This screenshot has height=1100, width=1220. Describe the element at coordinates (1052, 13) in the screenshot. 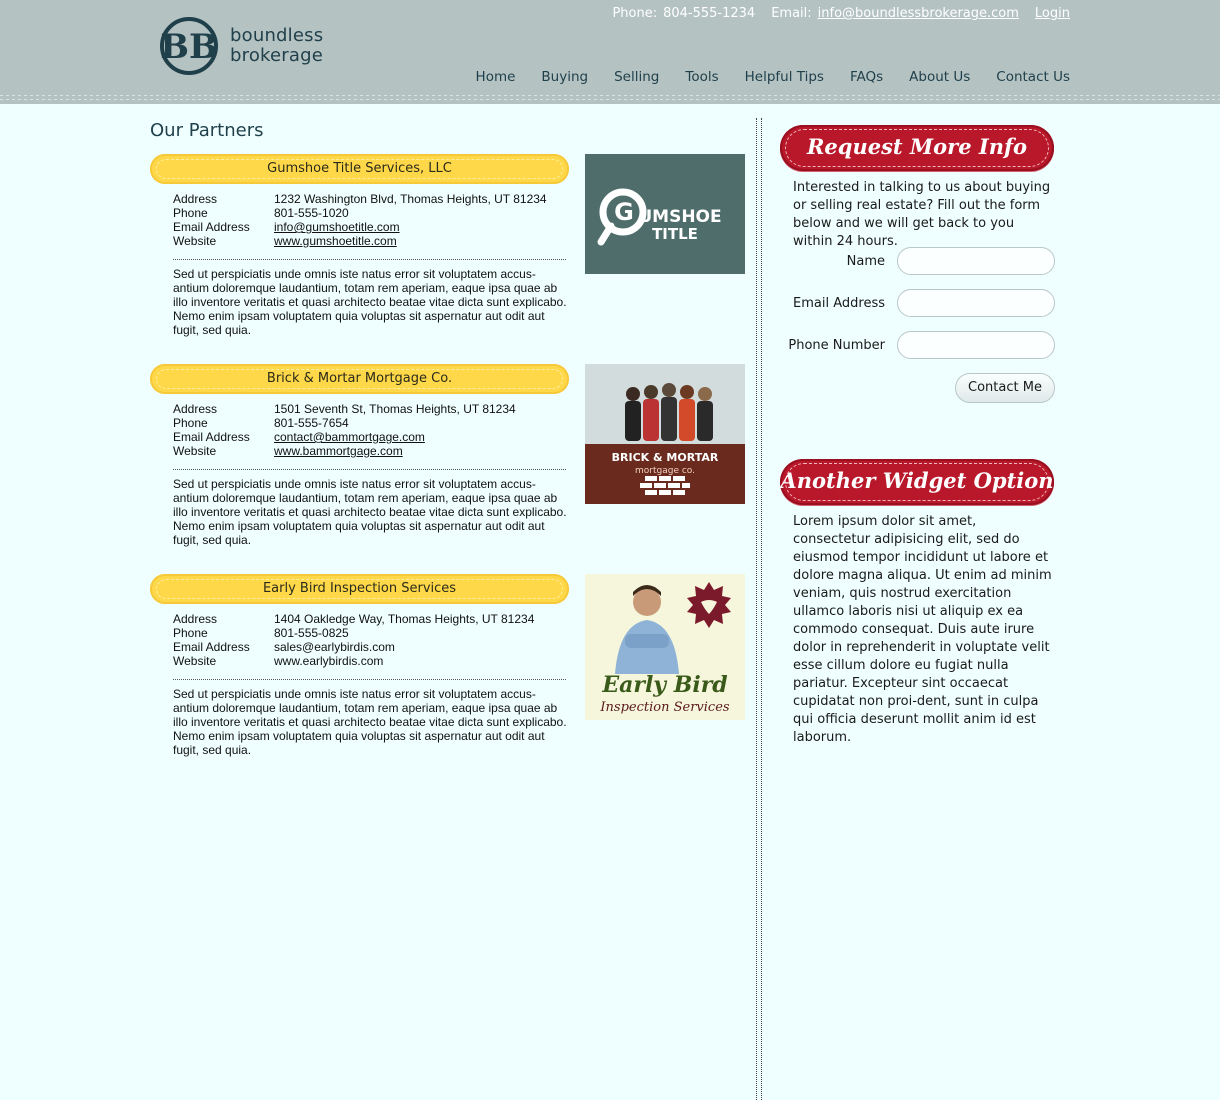

I see `login-link: Login` at that location.